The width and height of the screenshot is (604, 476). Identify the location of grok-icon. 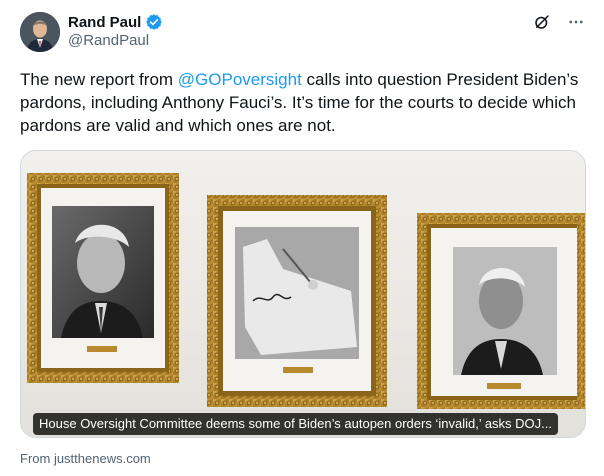
(542, 22).